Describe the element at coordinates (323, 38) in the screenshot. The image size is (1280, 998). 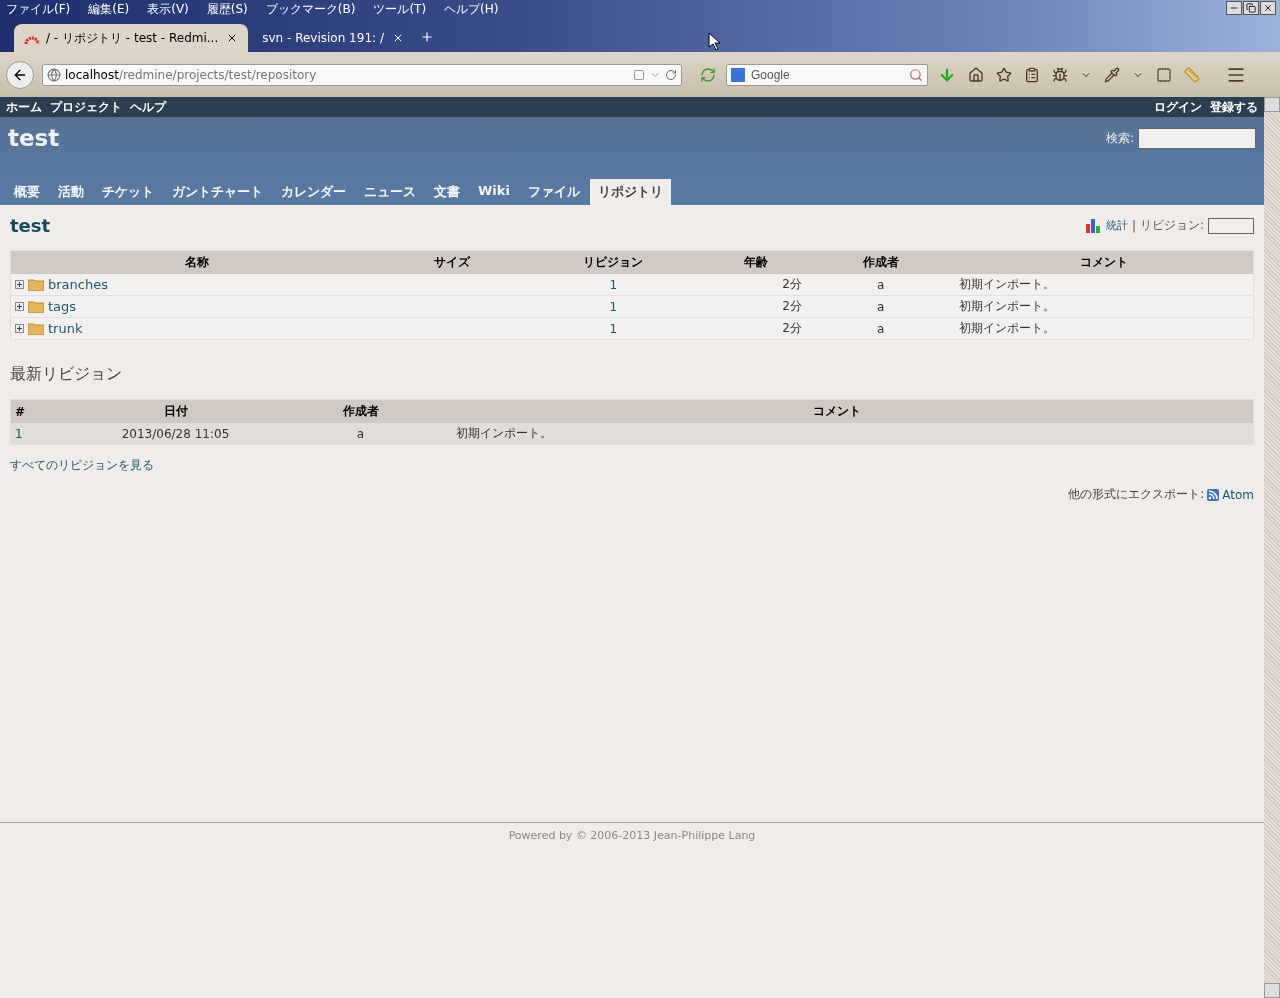
I see `tab-title: svn - Revision 191: /` at that location.